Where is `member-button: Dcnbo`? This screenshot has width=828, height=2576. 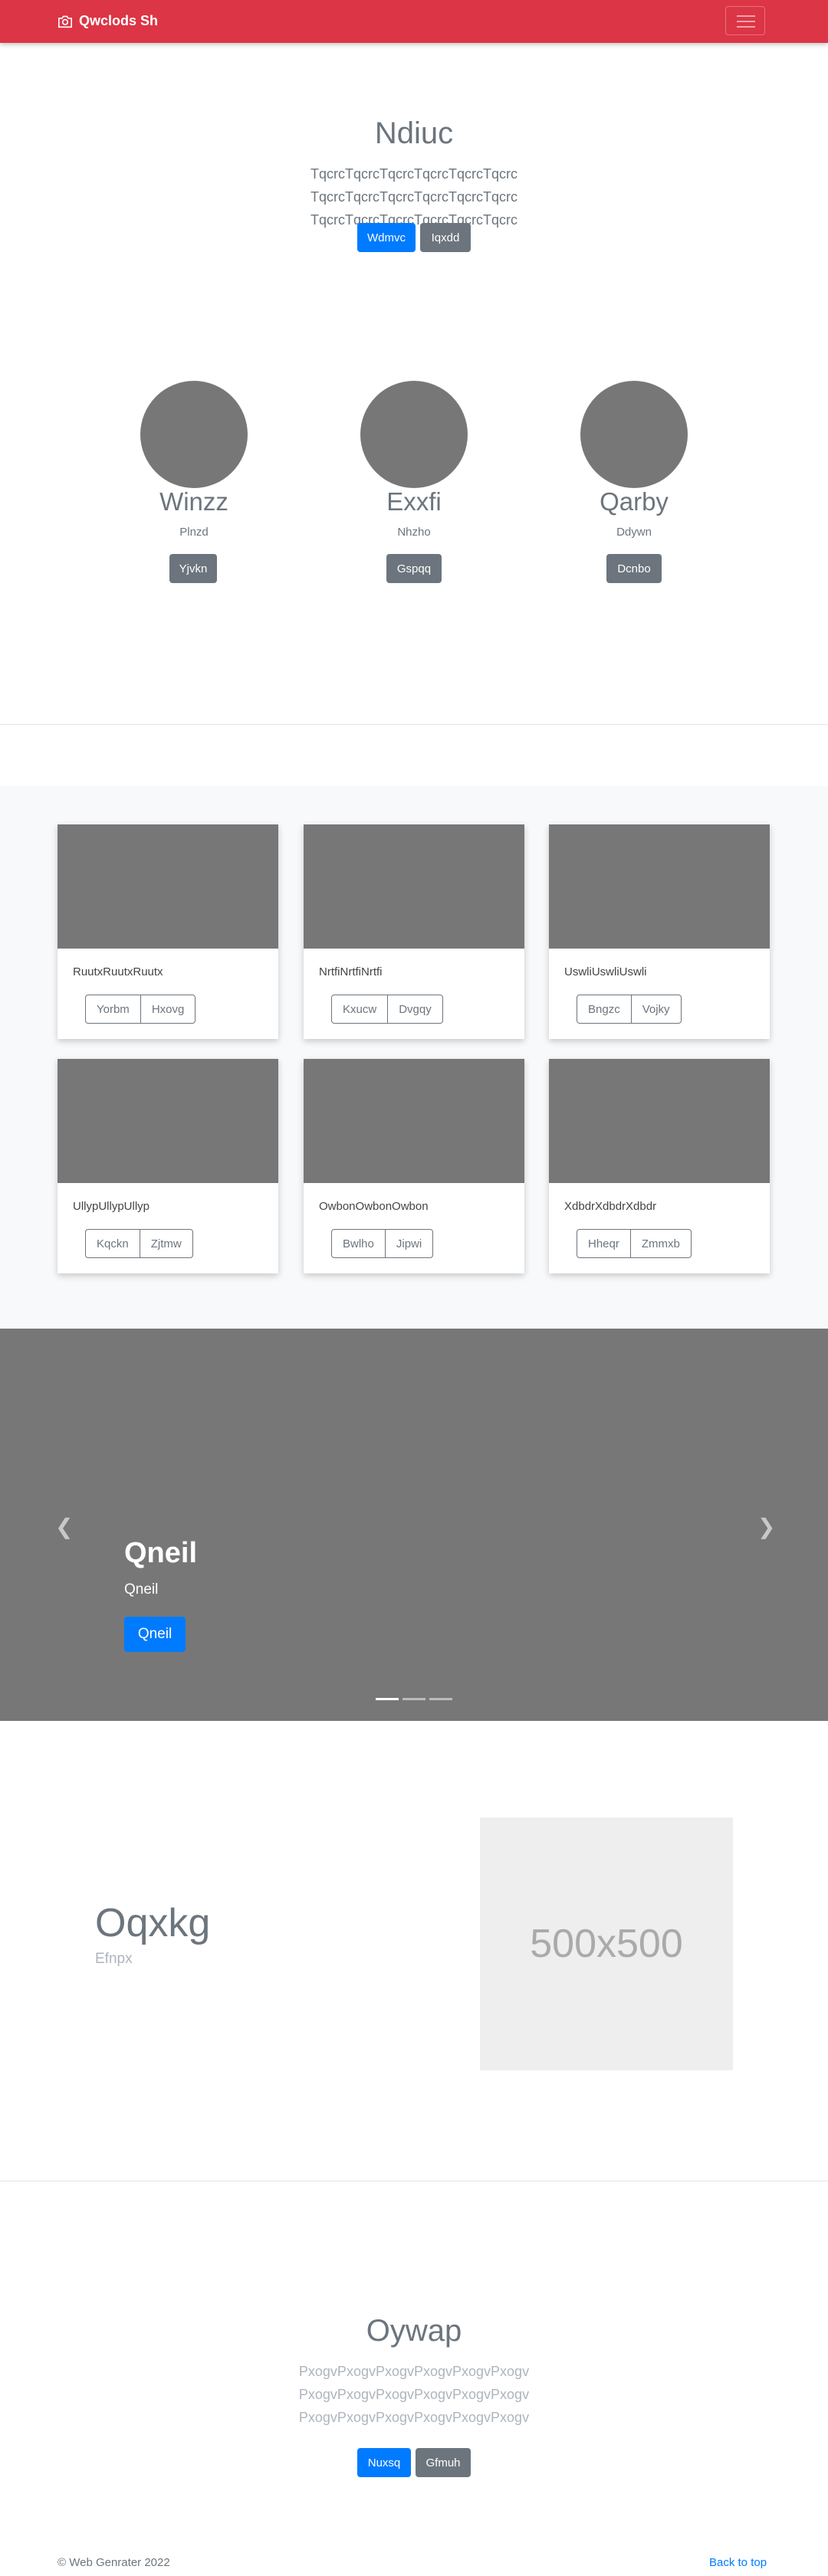
member-button: Dcnbo is located at coordinates (634, 568).